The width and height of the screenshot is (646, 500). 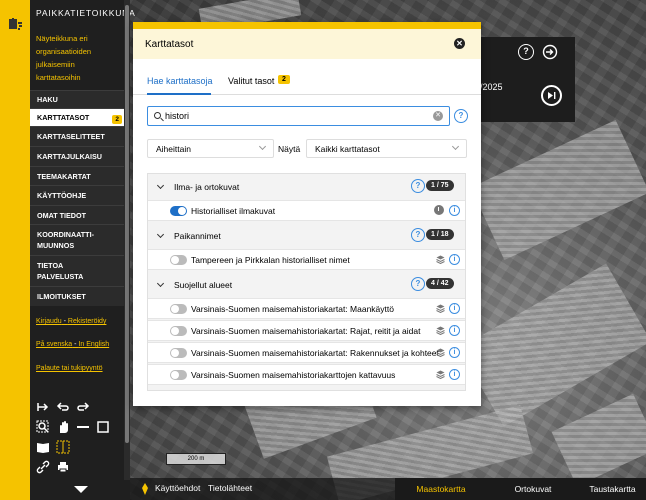 I want to click on layer-group-ilma-ja-ortokuvat: Ilma- ja ortokuvat ? 1 / 75, so click(x=306, y=187).